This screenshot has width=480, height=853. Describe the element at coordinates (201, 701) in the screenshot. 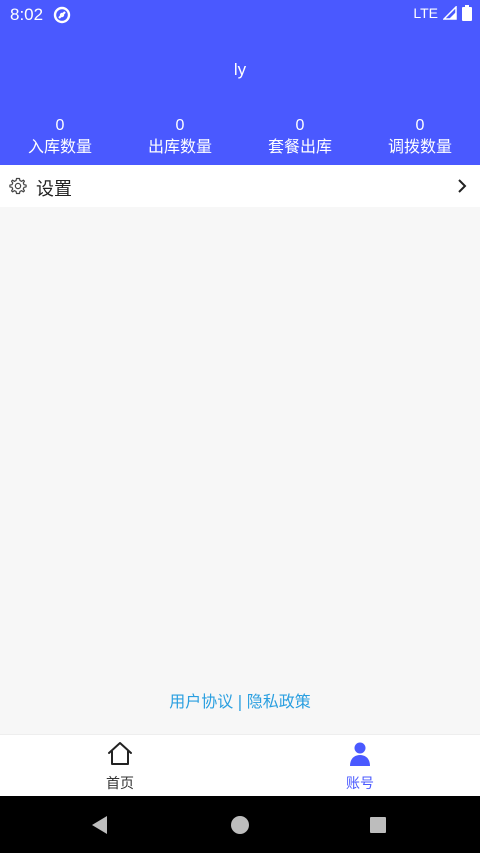

I see `user-agreement-link: 用户协议` at that location.